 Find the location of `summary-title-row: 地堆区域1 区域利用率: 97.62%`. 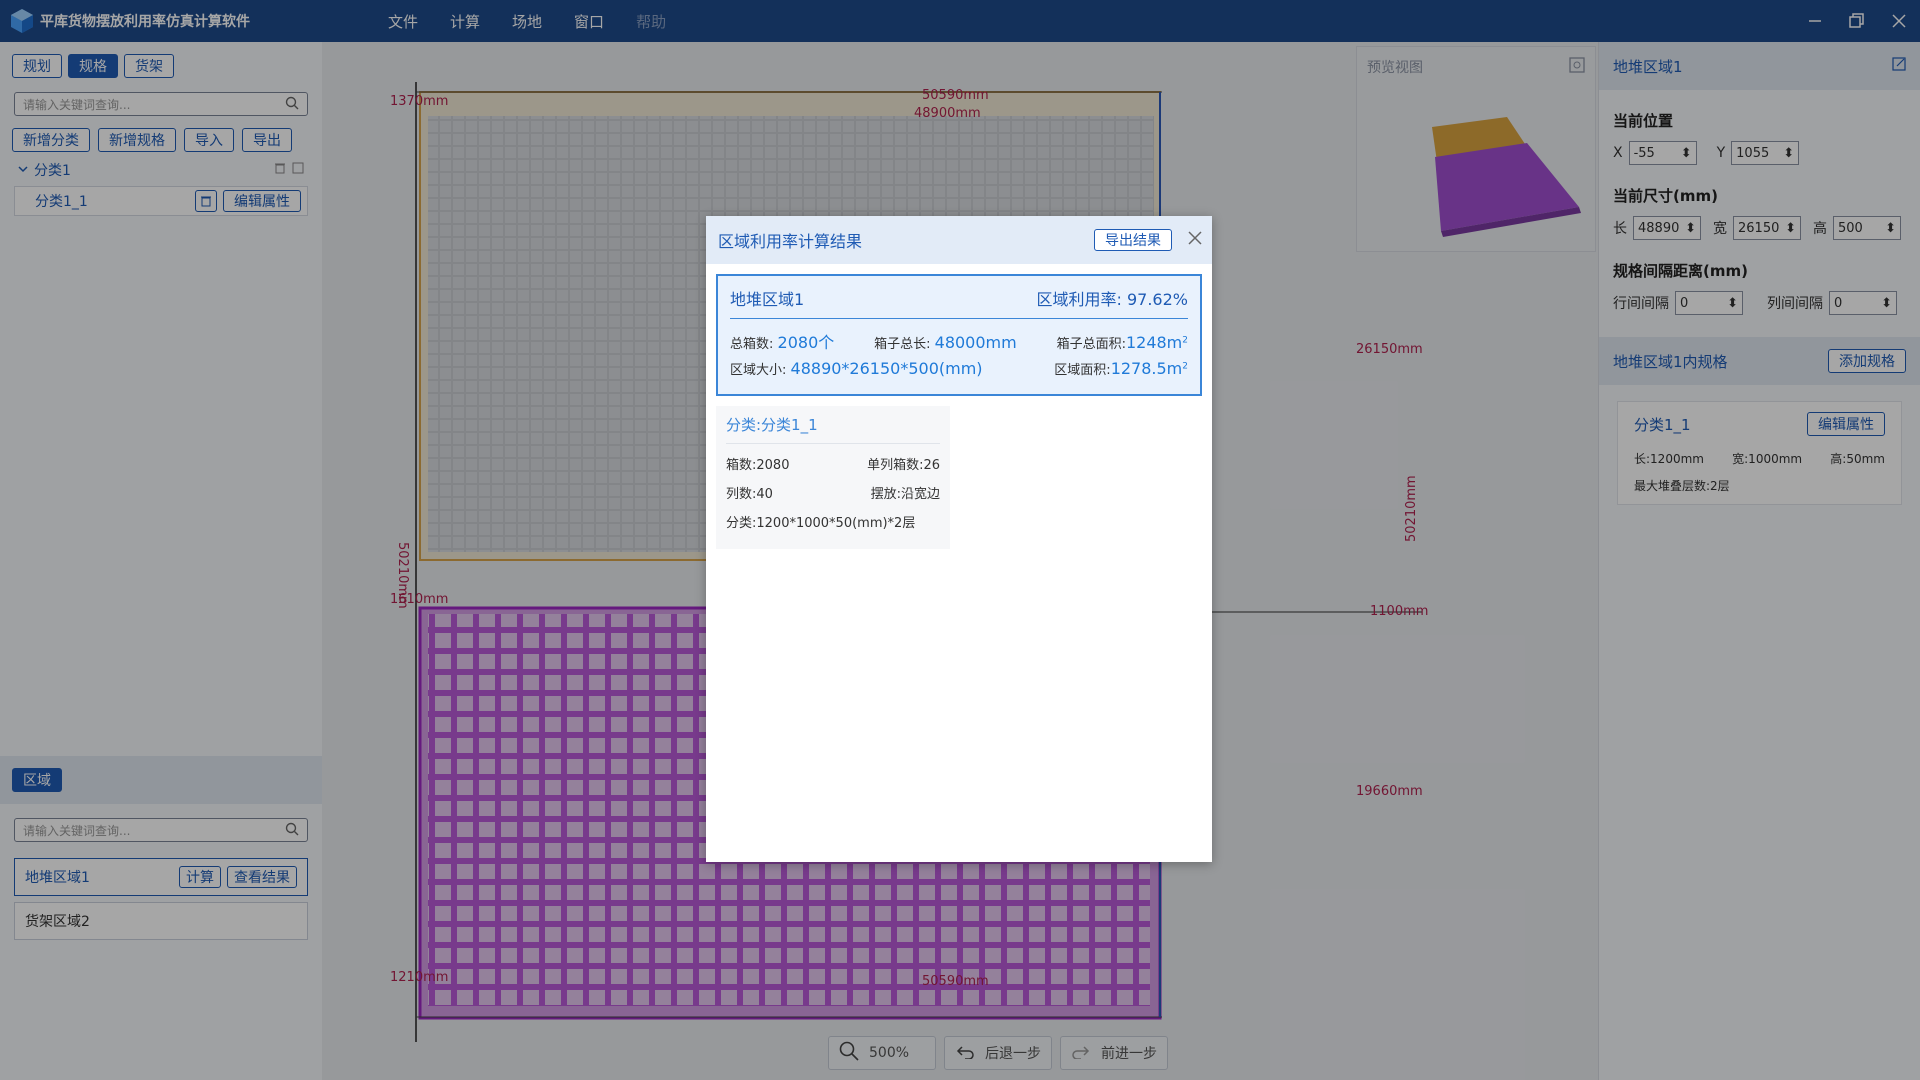

summary-title-row: 地堆区域1 区域利用率: 97.62% is located at coordinates (959, 302).